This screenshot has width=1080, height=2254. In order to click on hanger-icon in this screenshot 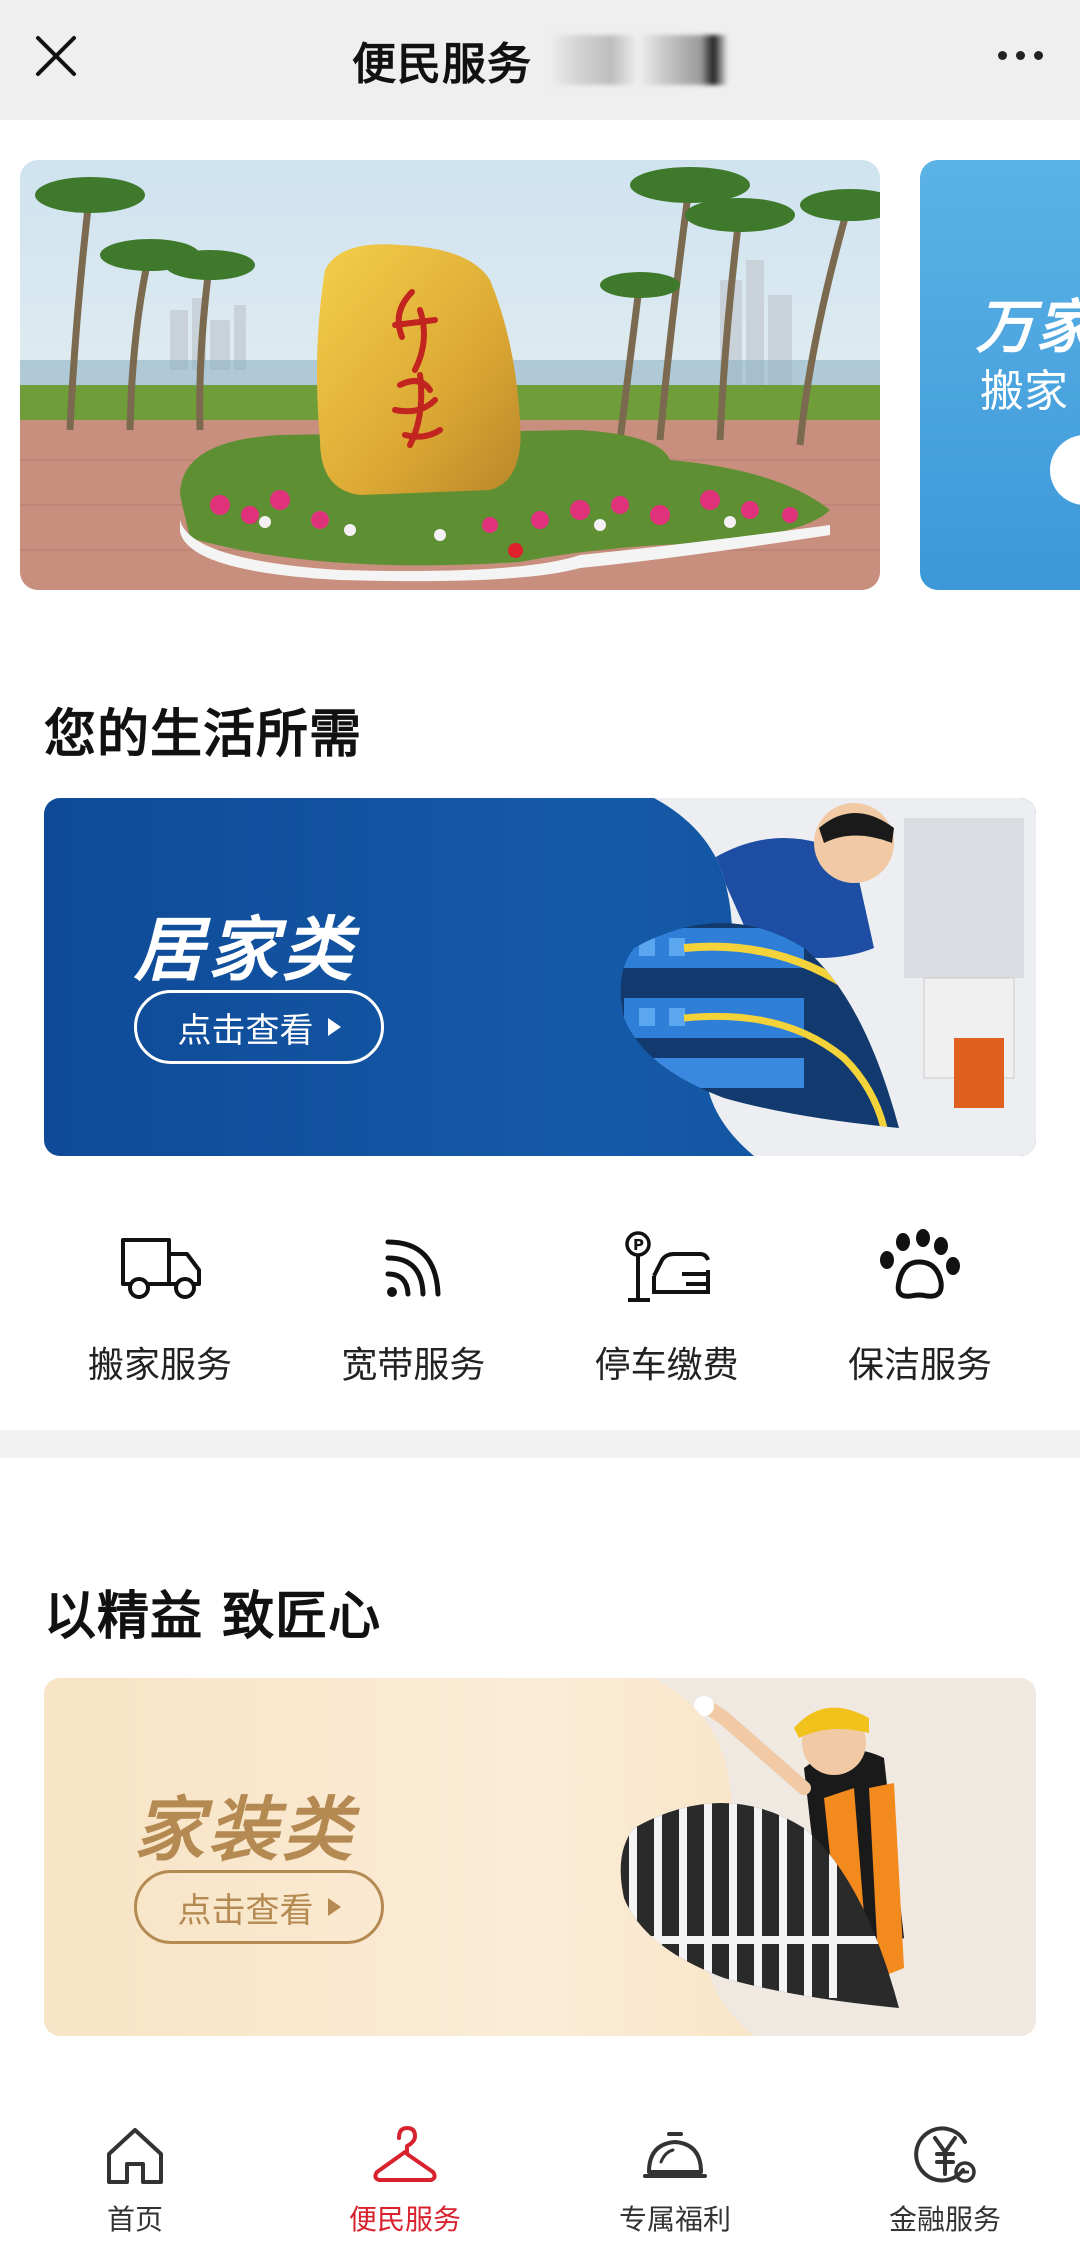, I will do `click(405, 2154)`.